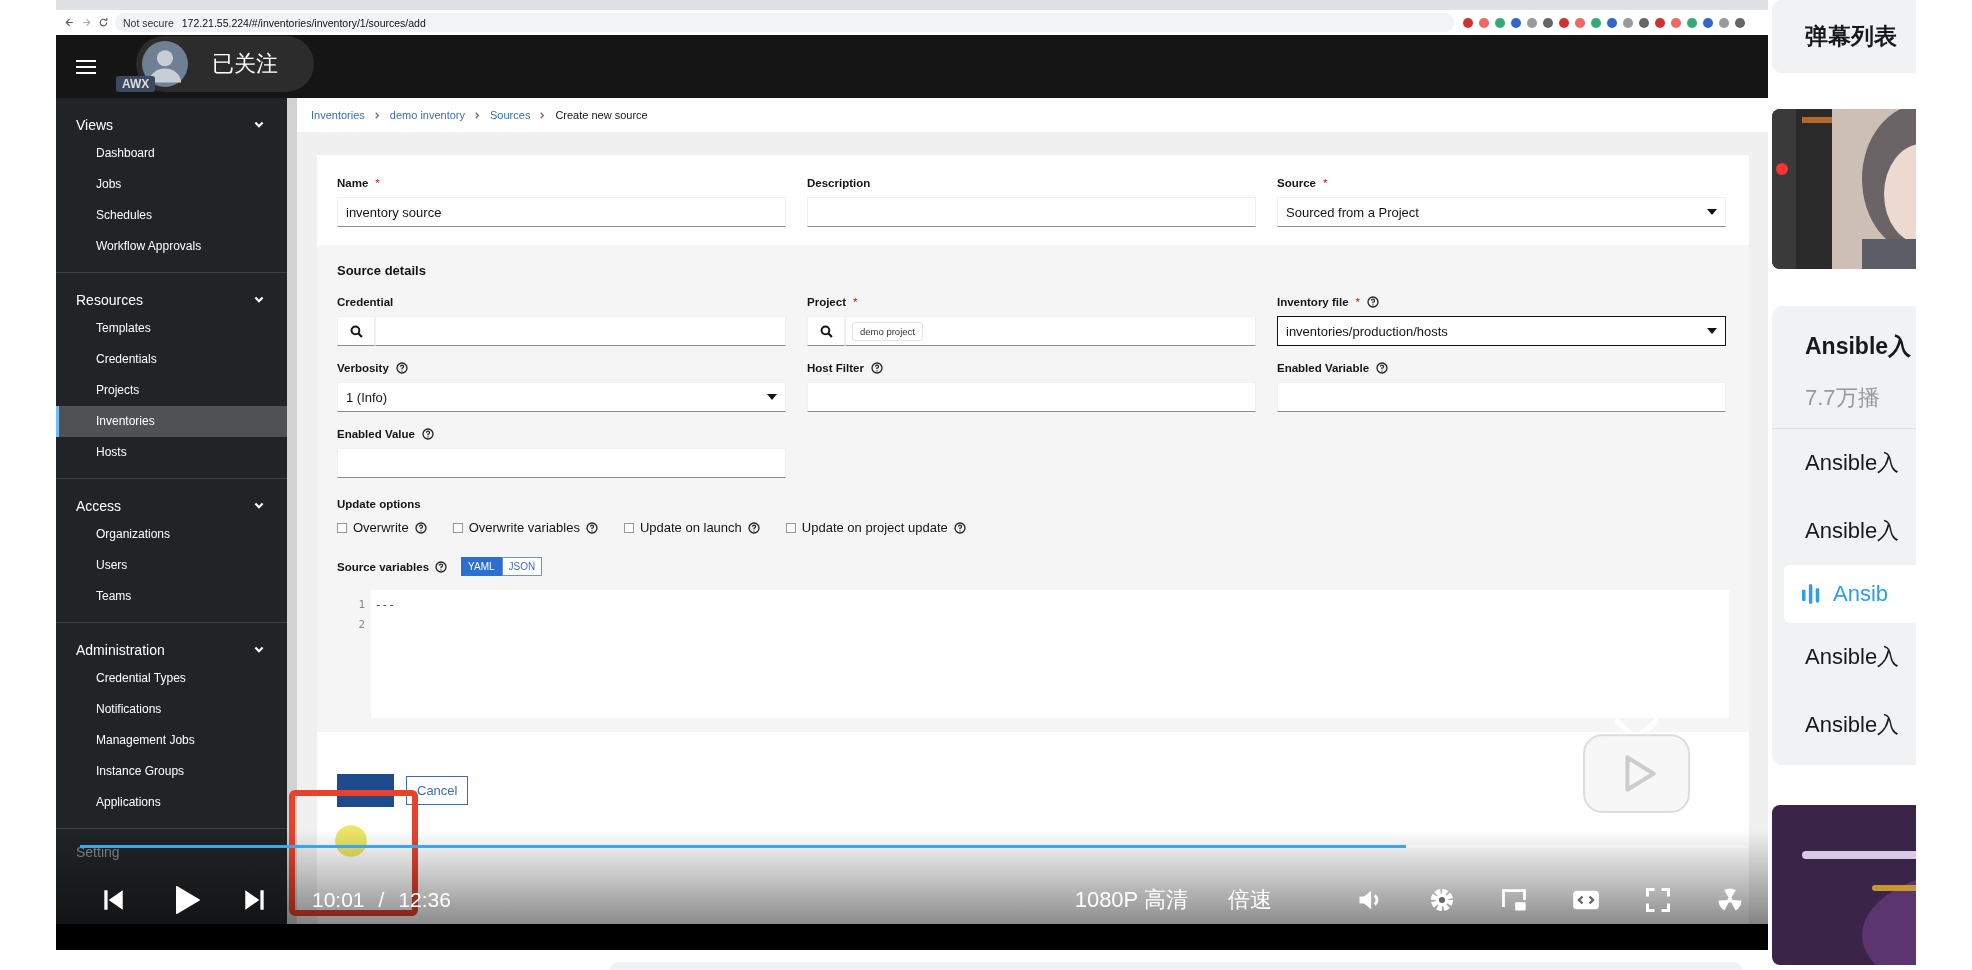 This screenshot has width=1972, height=970. Describe the element at coordinates (245, 64) in the screenshot. I see `follow-status: 已关注` at that location.